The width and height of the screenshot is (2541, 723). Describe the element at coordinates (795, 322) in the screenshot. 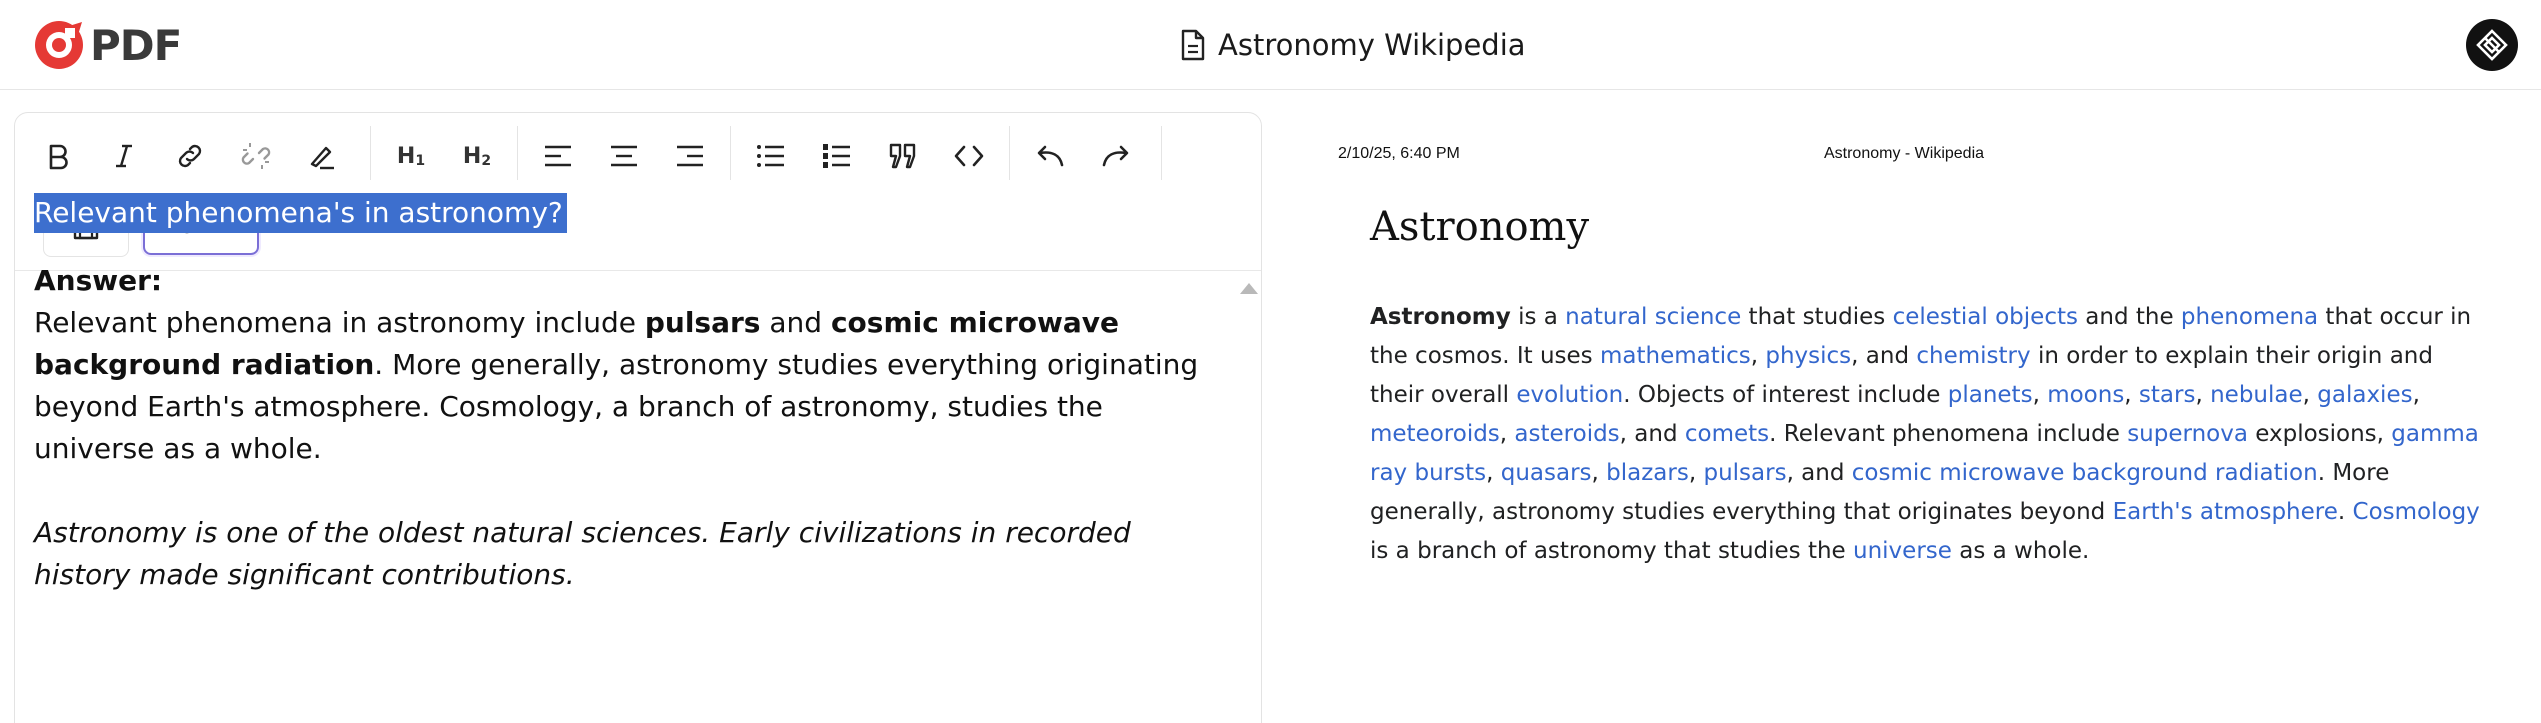

I see `answer-text: and` at that location.